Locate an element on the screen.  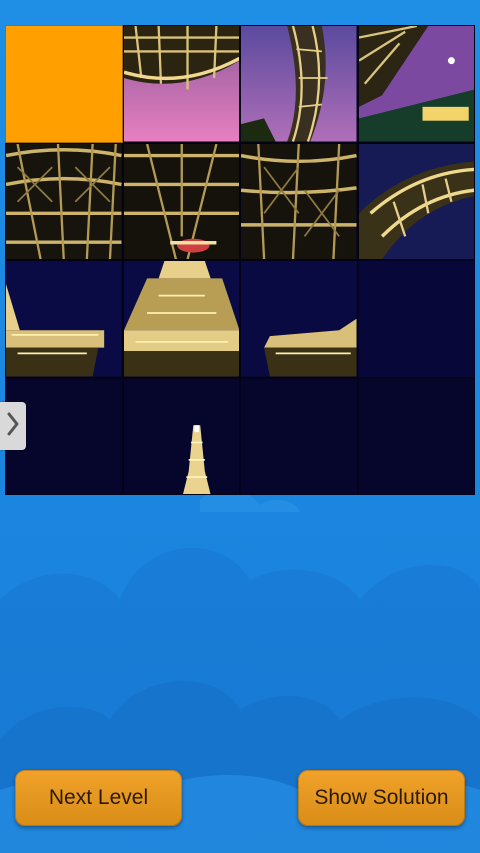
chevron-right-icon is located at coordinates (13, 426).